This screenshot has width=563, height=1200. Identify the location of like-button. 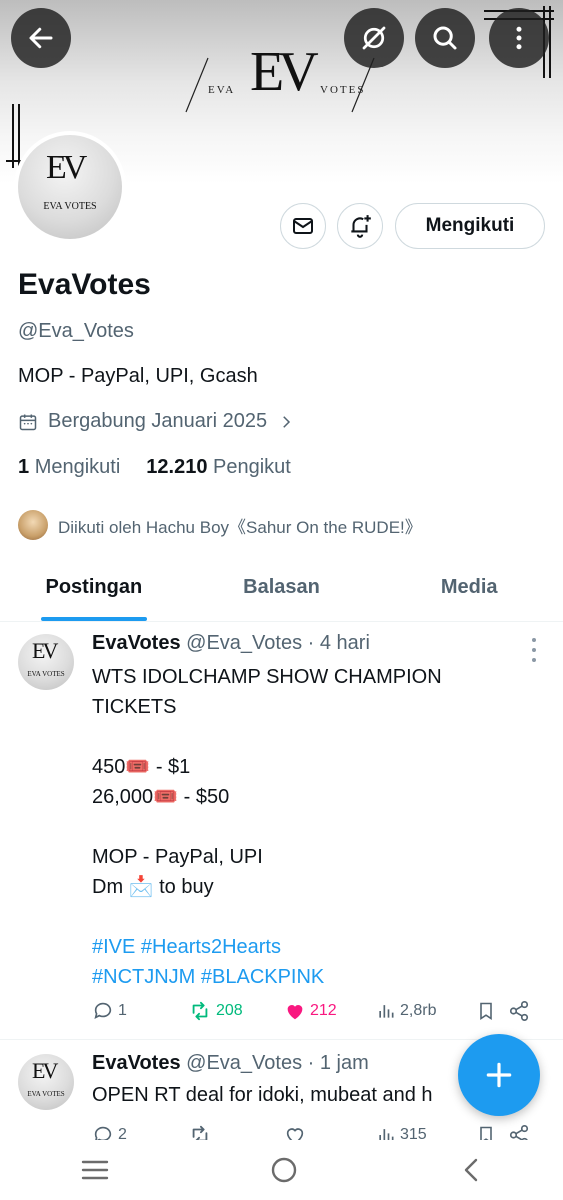
(330, 1132).